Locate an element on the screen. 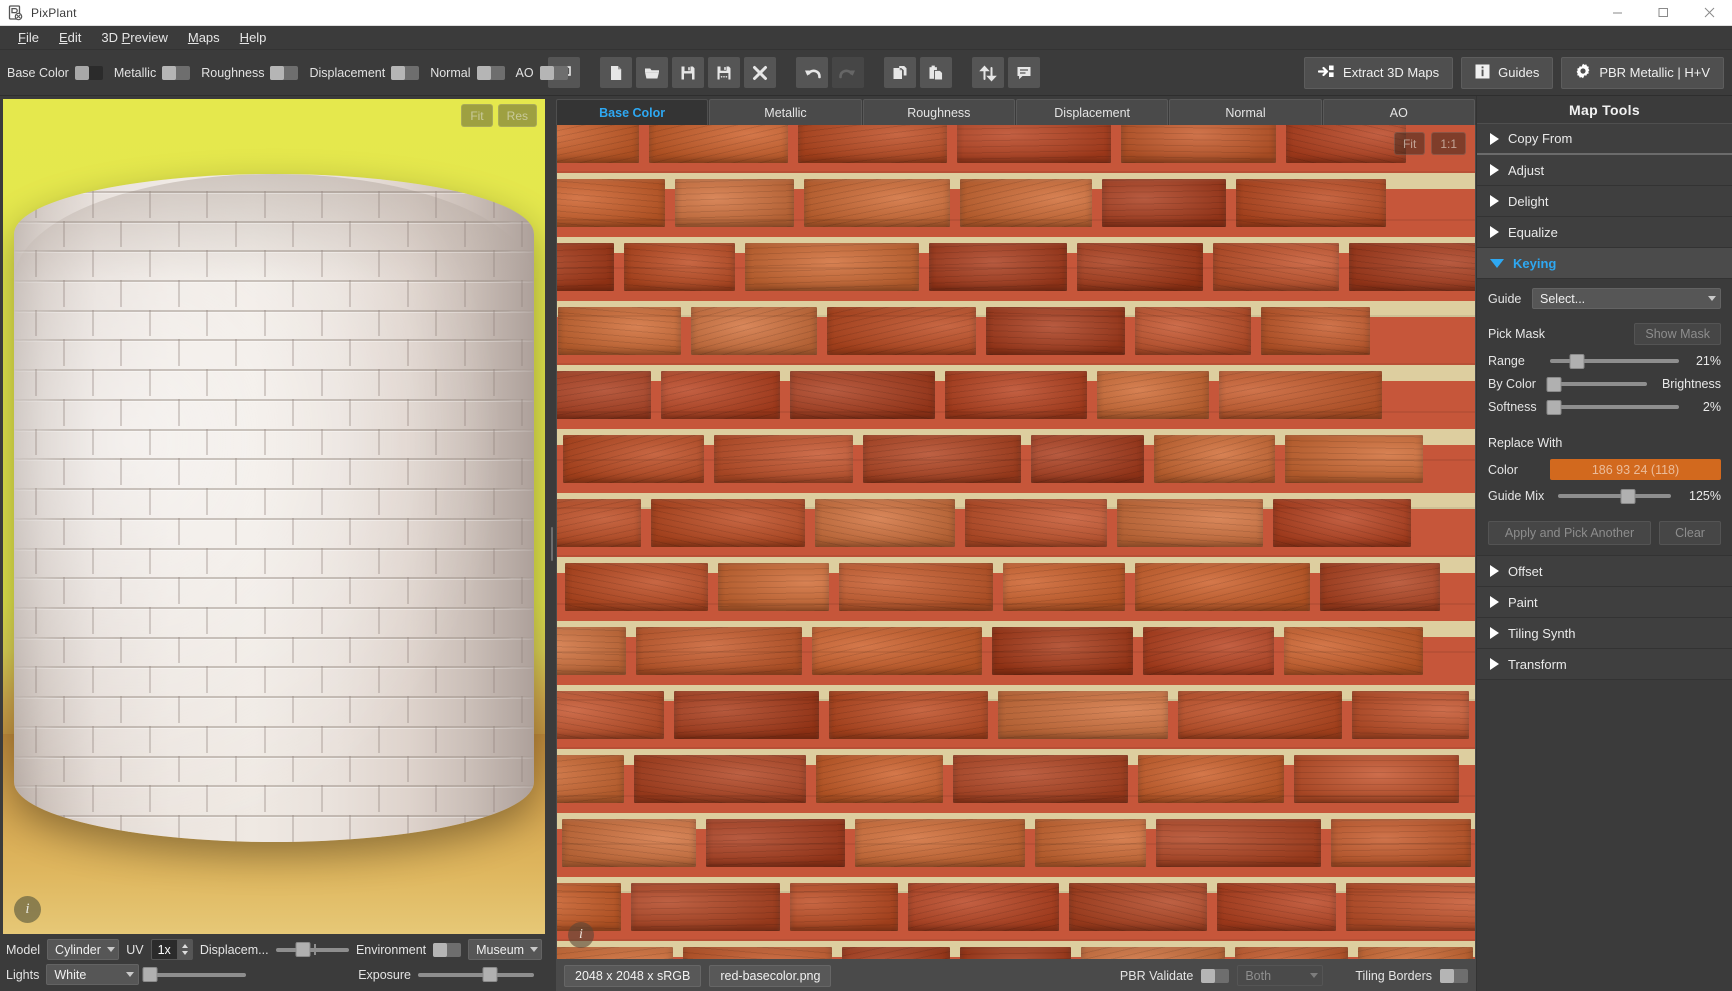 The image size is (1732, 991). show-mask-button: Show Mask is located at coordinates (1677, 334).